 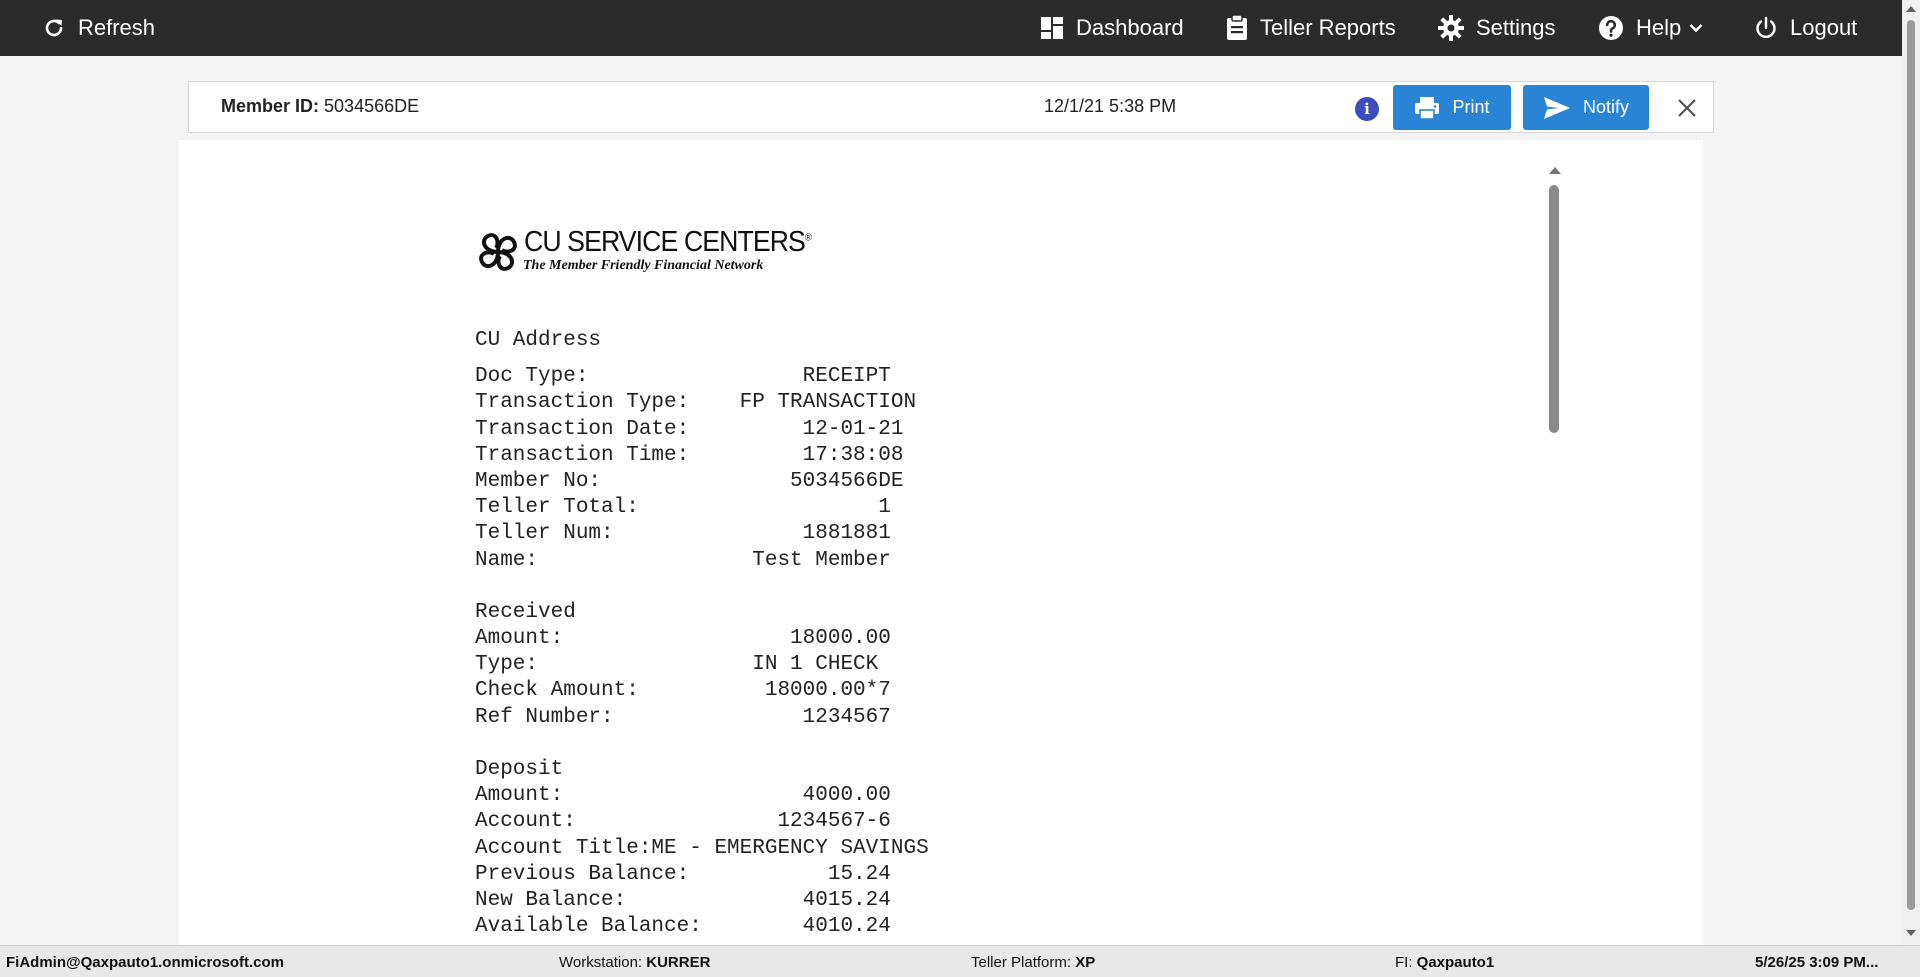 What do you see at coordinates (1471, 107) in the screenshot?
I see `print-label: Print` at bounding box center [1471, 107].